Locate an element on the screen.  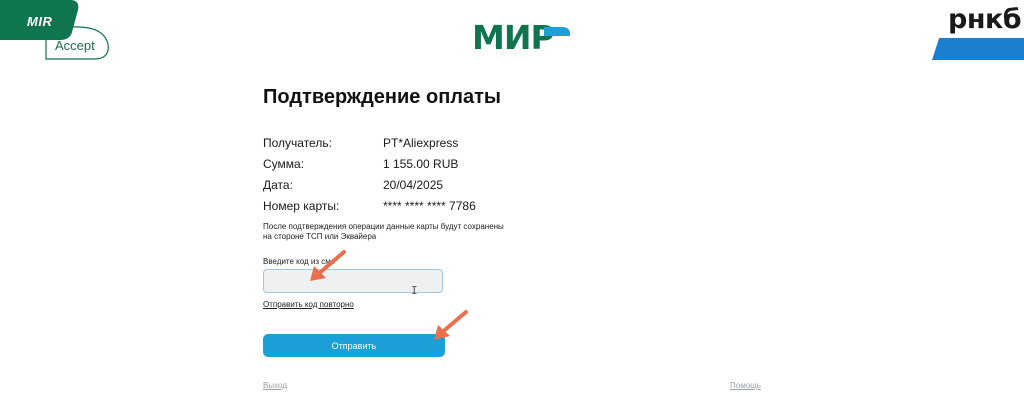
detail-value: PT*Aliexpress is located at coordinates (421, 143).